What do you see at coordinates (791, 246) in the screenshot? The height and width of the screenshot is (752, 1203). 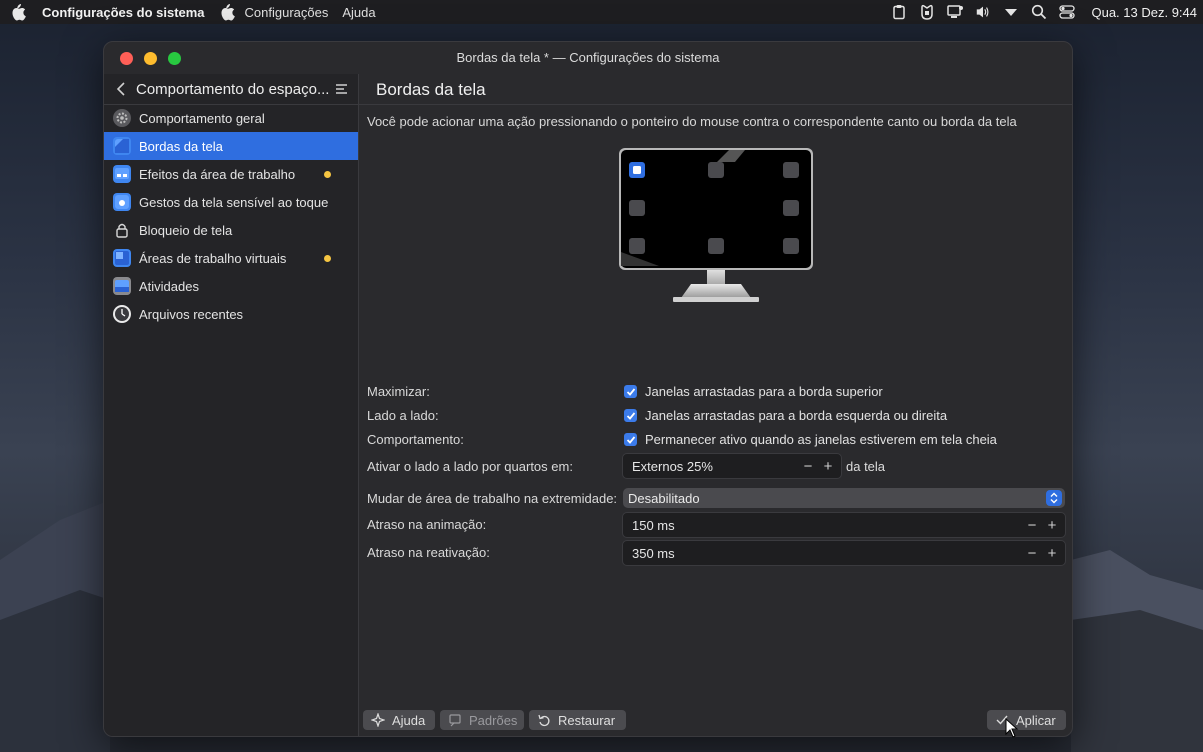 I see `screen-edge-bottom-right` at bounding box center [791, 246].